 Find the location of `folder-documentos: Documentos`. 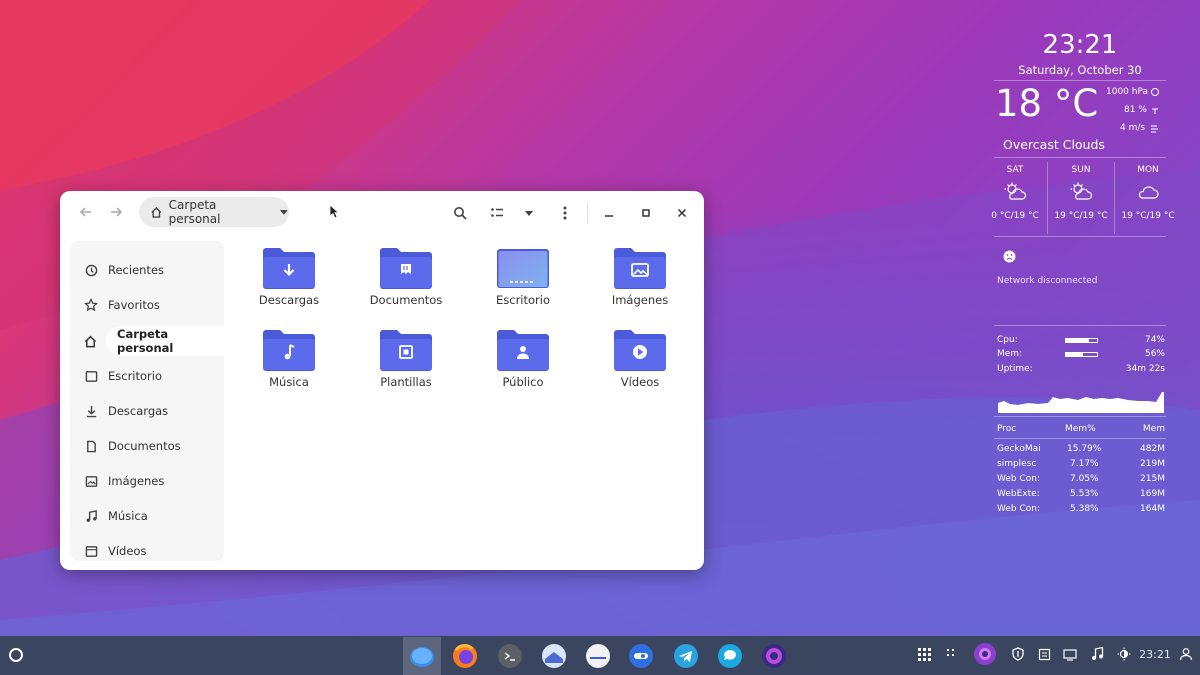

folder-documentos: Documentos is located at coordinates (406, 287).